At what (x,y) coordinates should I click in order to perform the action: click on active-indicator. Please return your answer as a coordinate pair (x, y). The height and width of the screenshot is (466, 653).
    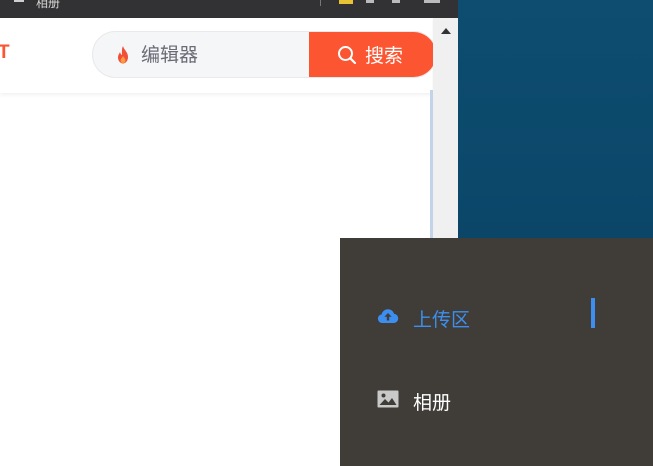
    Looking at the image, I should click on (593, 313).